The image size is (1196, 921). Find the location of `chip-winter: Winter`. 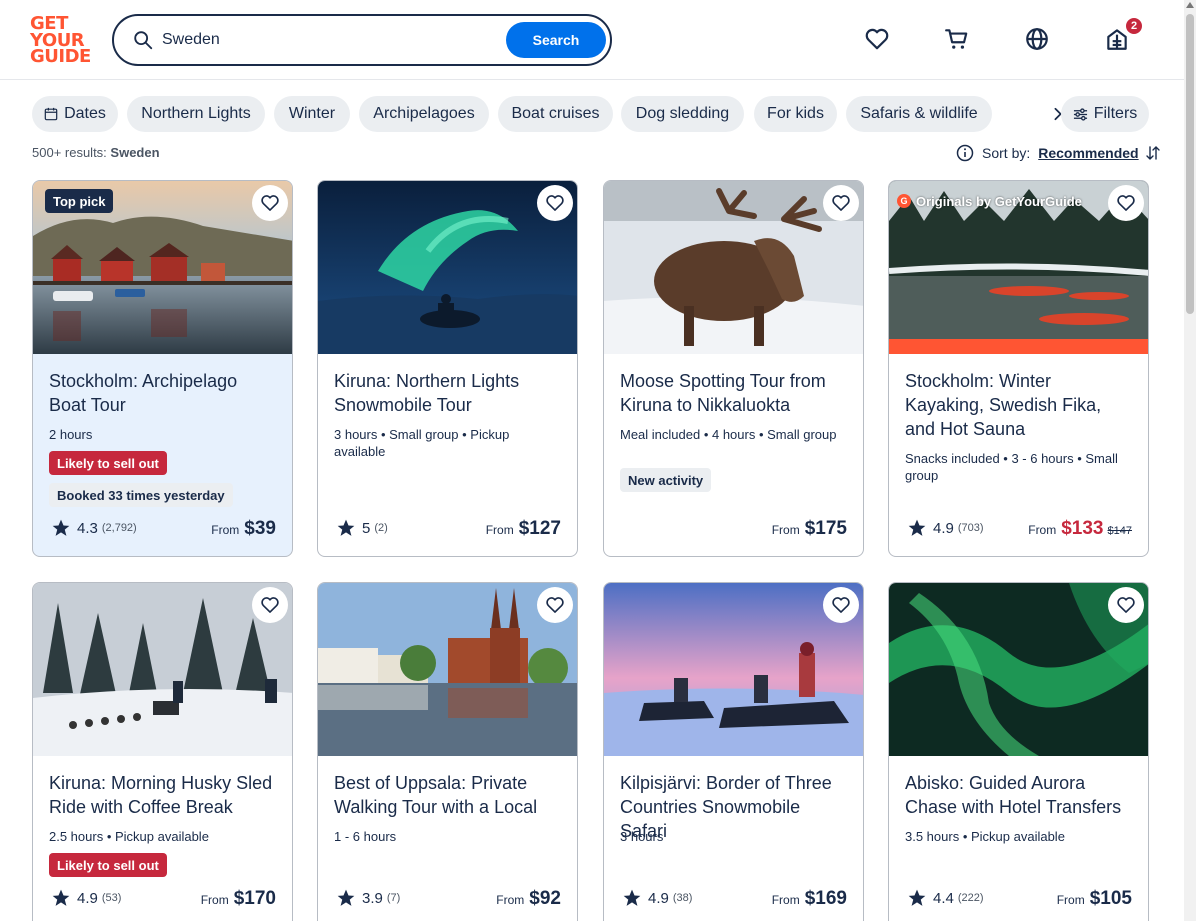

chip-winter: Winter is located at coordinates (312, 114).